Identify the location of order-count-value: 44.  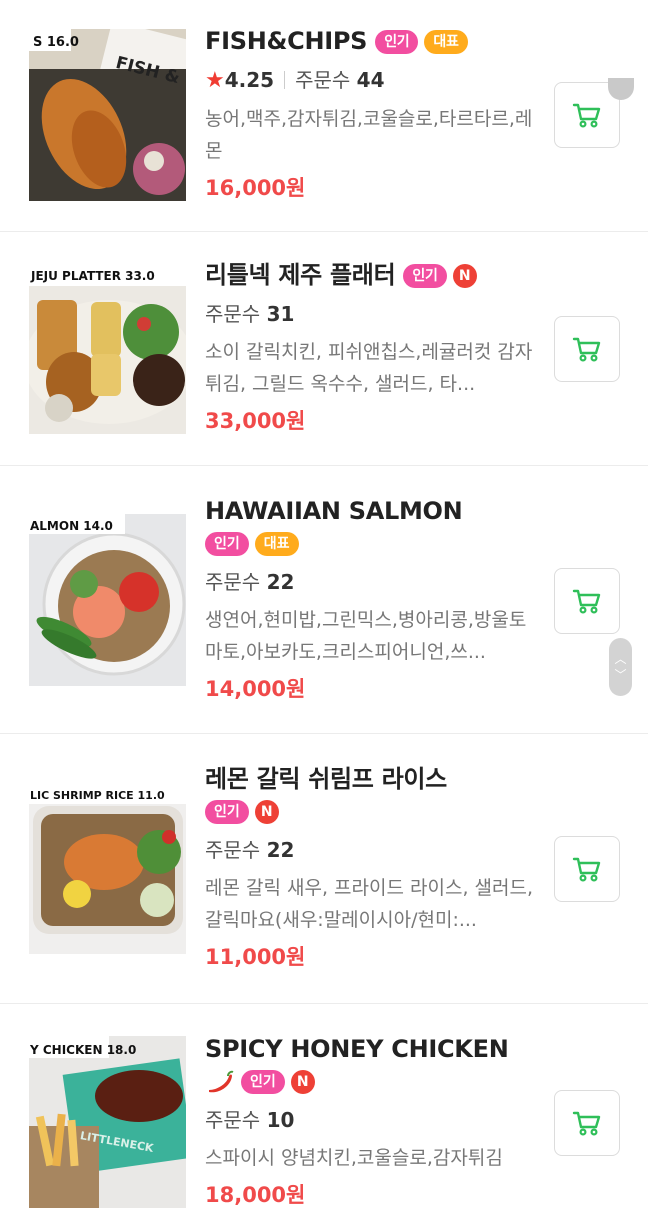
(370, 80).